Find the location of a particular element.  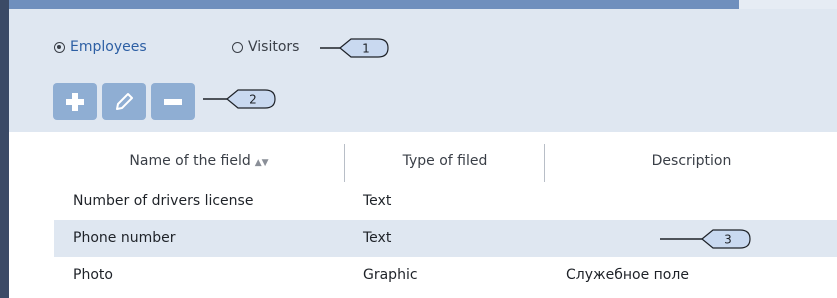

callout-2: 2 is located at coordinates (239, 99).